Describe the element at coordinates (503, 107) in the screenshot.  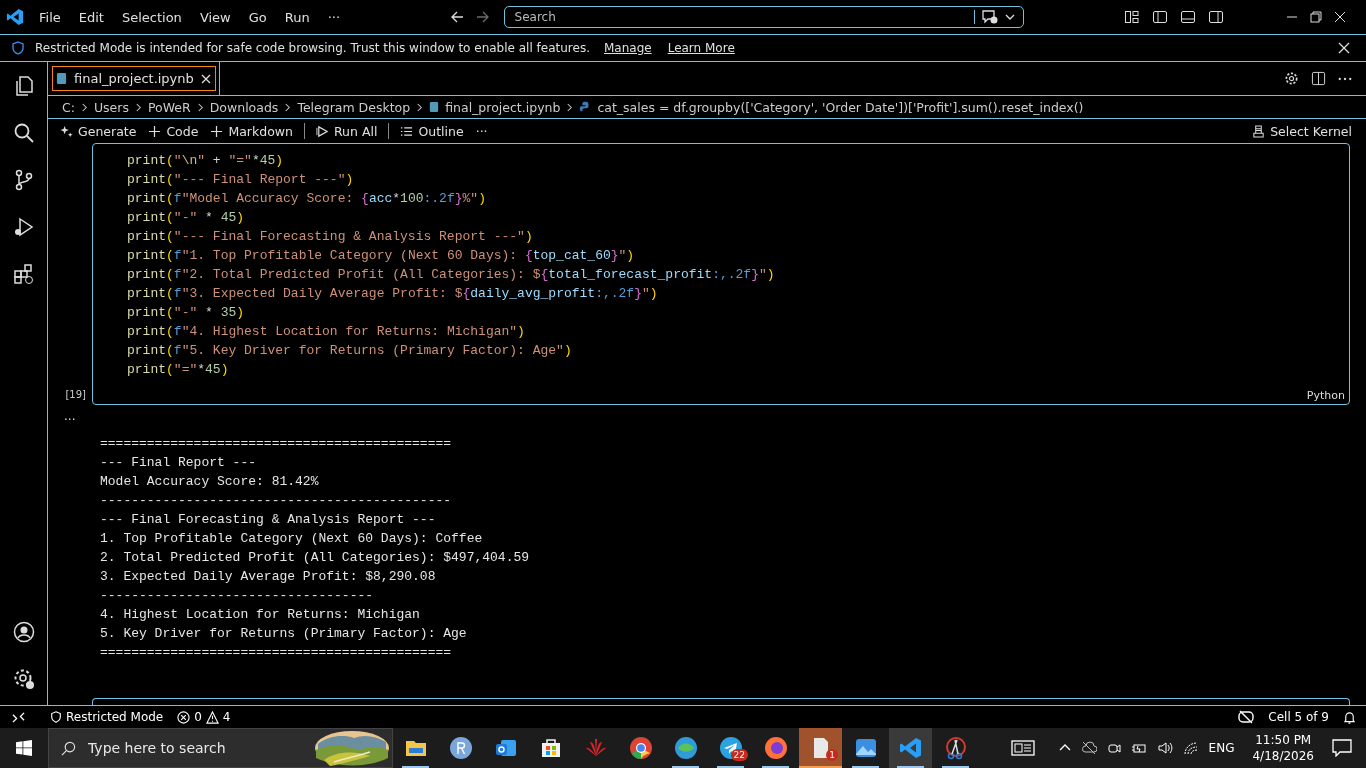
I see `breadcrumb-item: final_project.ipynb` at that location.